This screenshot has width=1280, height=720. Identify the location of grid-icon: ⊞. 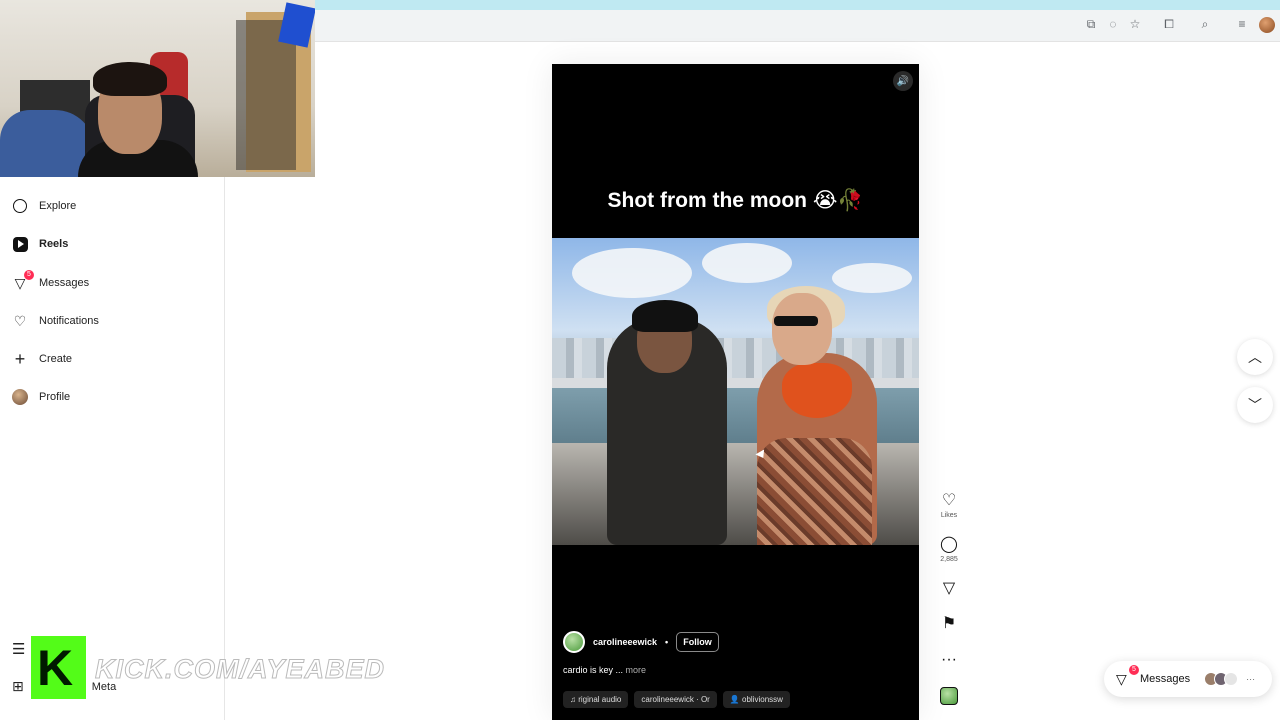
(18, 686).